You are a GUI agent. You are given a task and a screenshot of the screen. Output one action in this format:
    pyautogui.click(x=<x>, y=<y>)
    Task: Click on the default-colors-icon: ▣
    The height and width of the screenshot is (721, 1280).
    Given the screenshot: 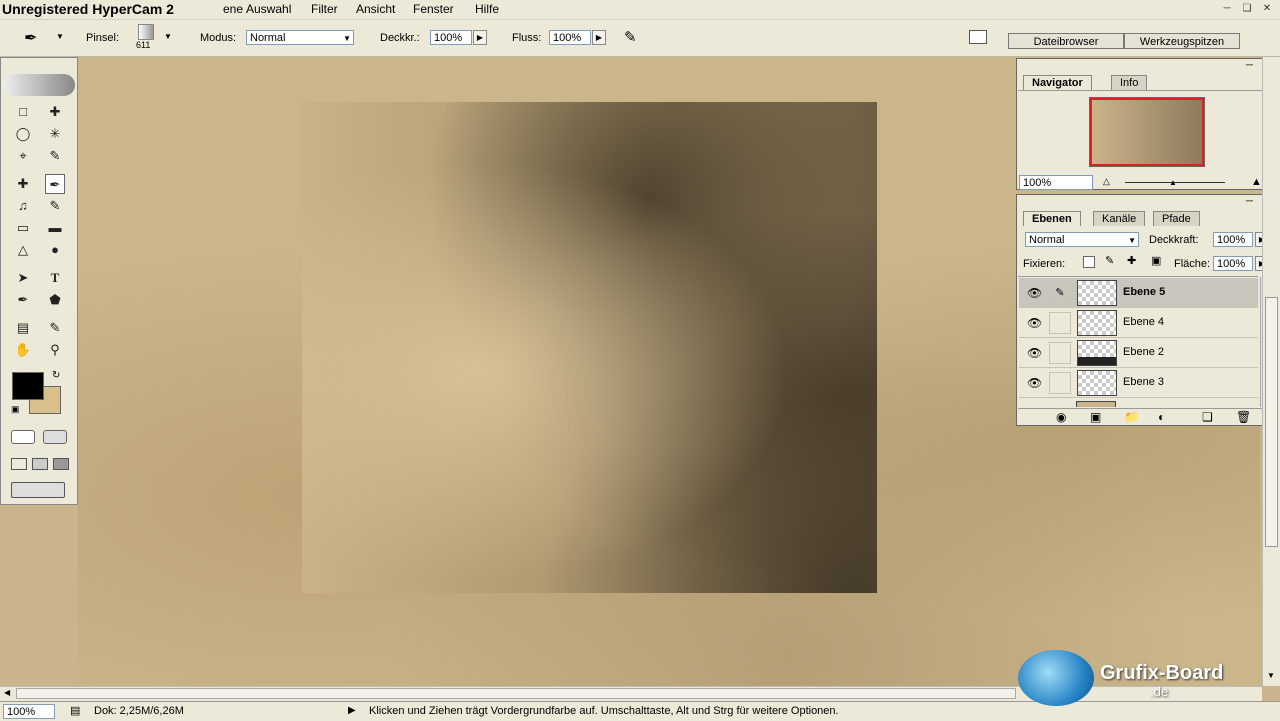 What is the action you would take?
    pyautogui.click(x=15, y=409)
    